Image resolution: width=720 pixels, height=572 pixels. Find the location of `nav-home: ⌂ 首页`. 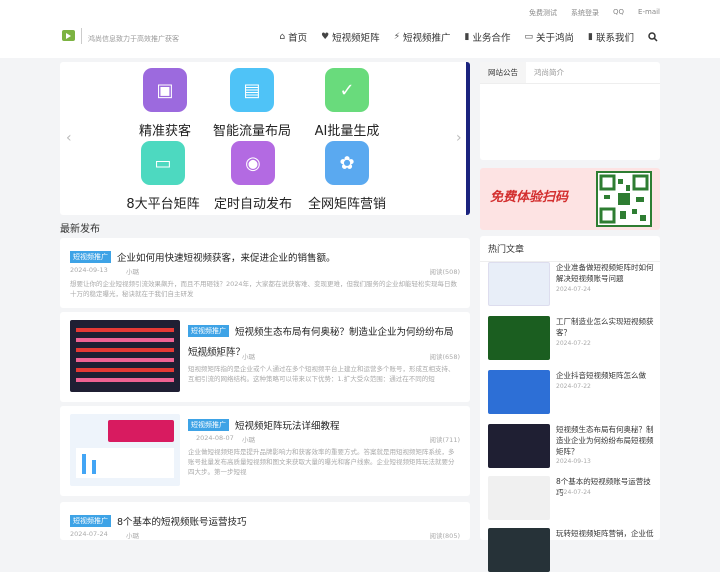

nav-home: ⌂ 首页 is located at coordinates (293, 37).